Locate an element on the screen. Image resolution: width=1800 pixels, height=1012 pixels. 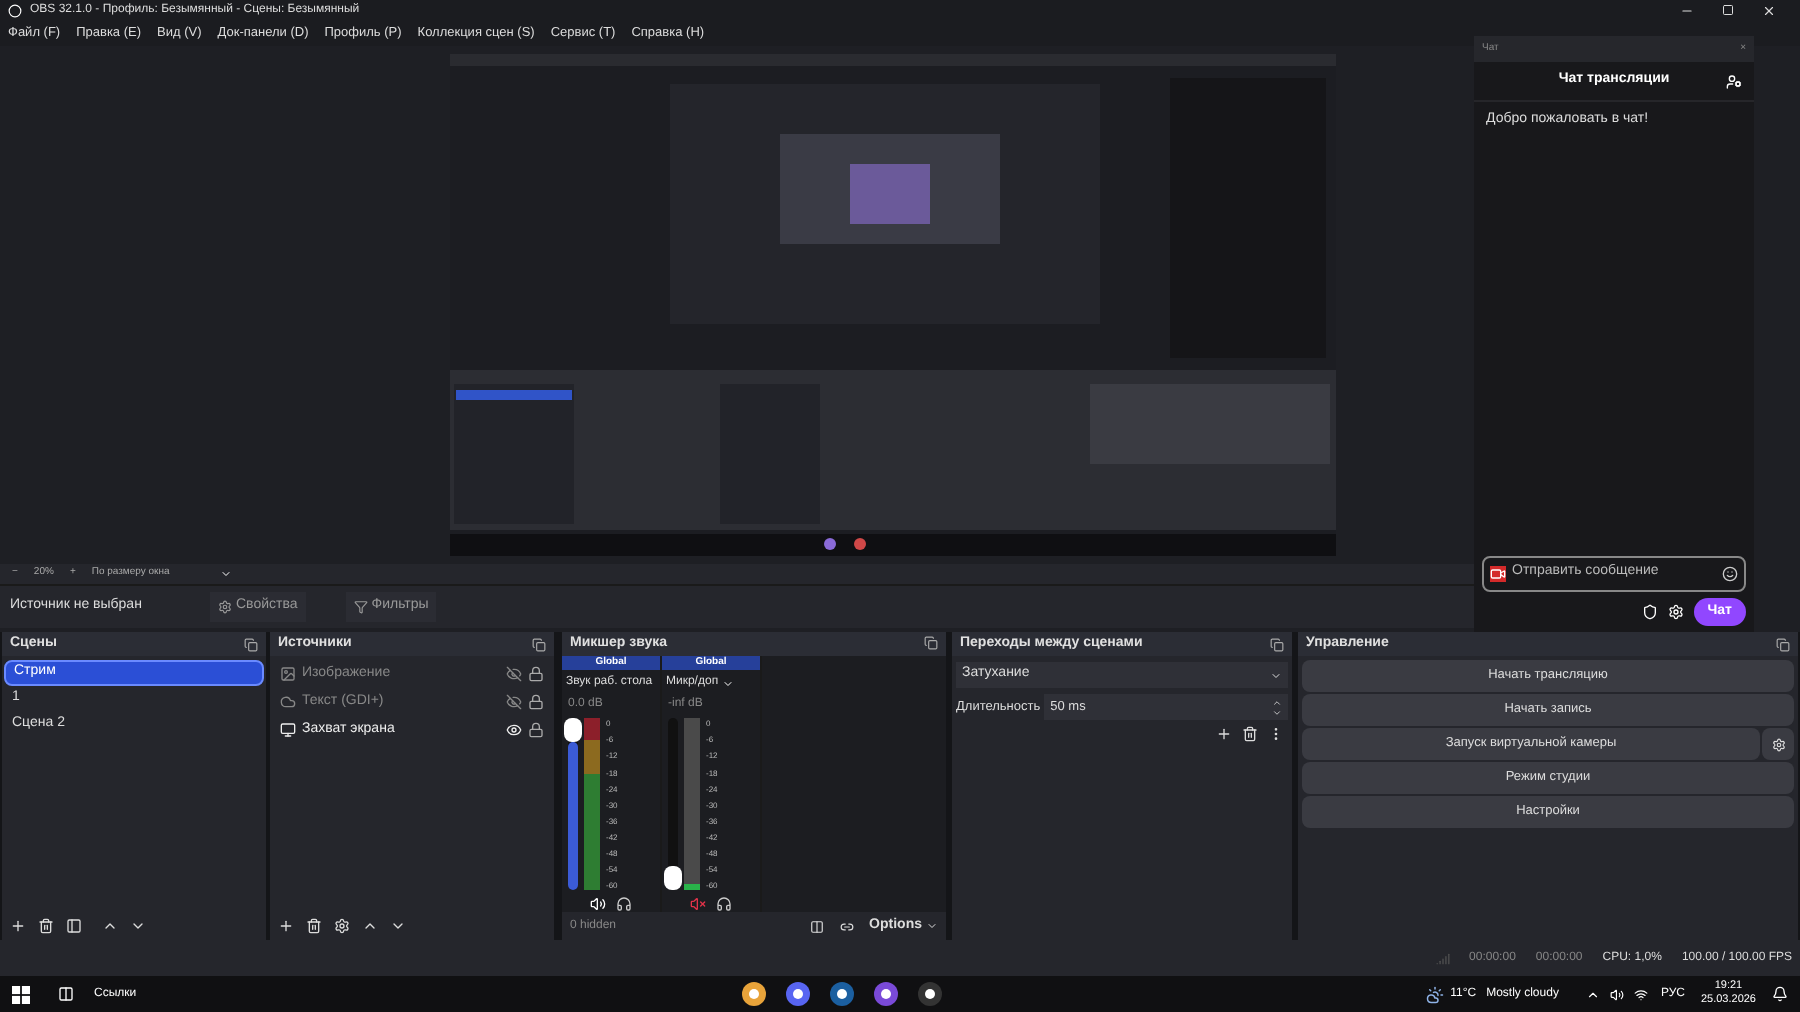
image-icon is located at coordinates (288, 674).